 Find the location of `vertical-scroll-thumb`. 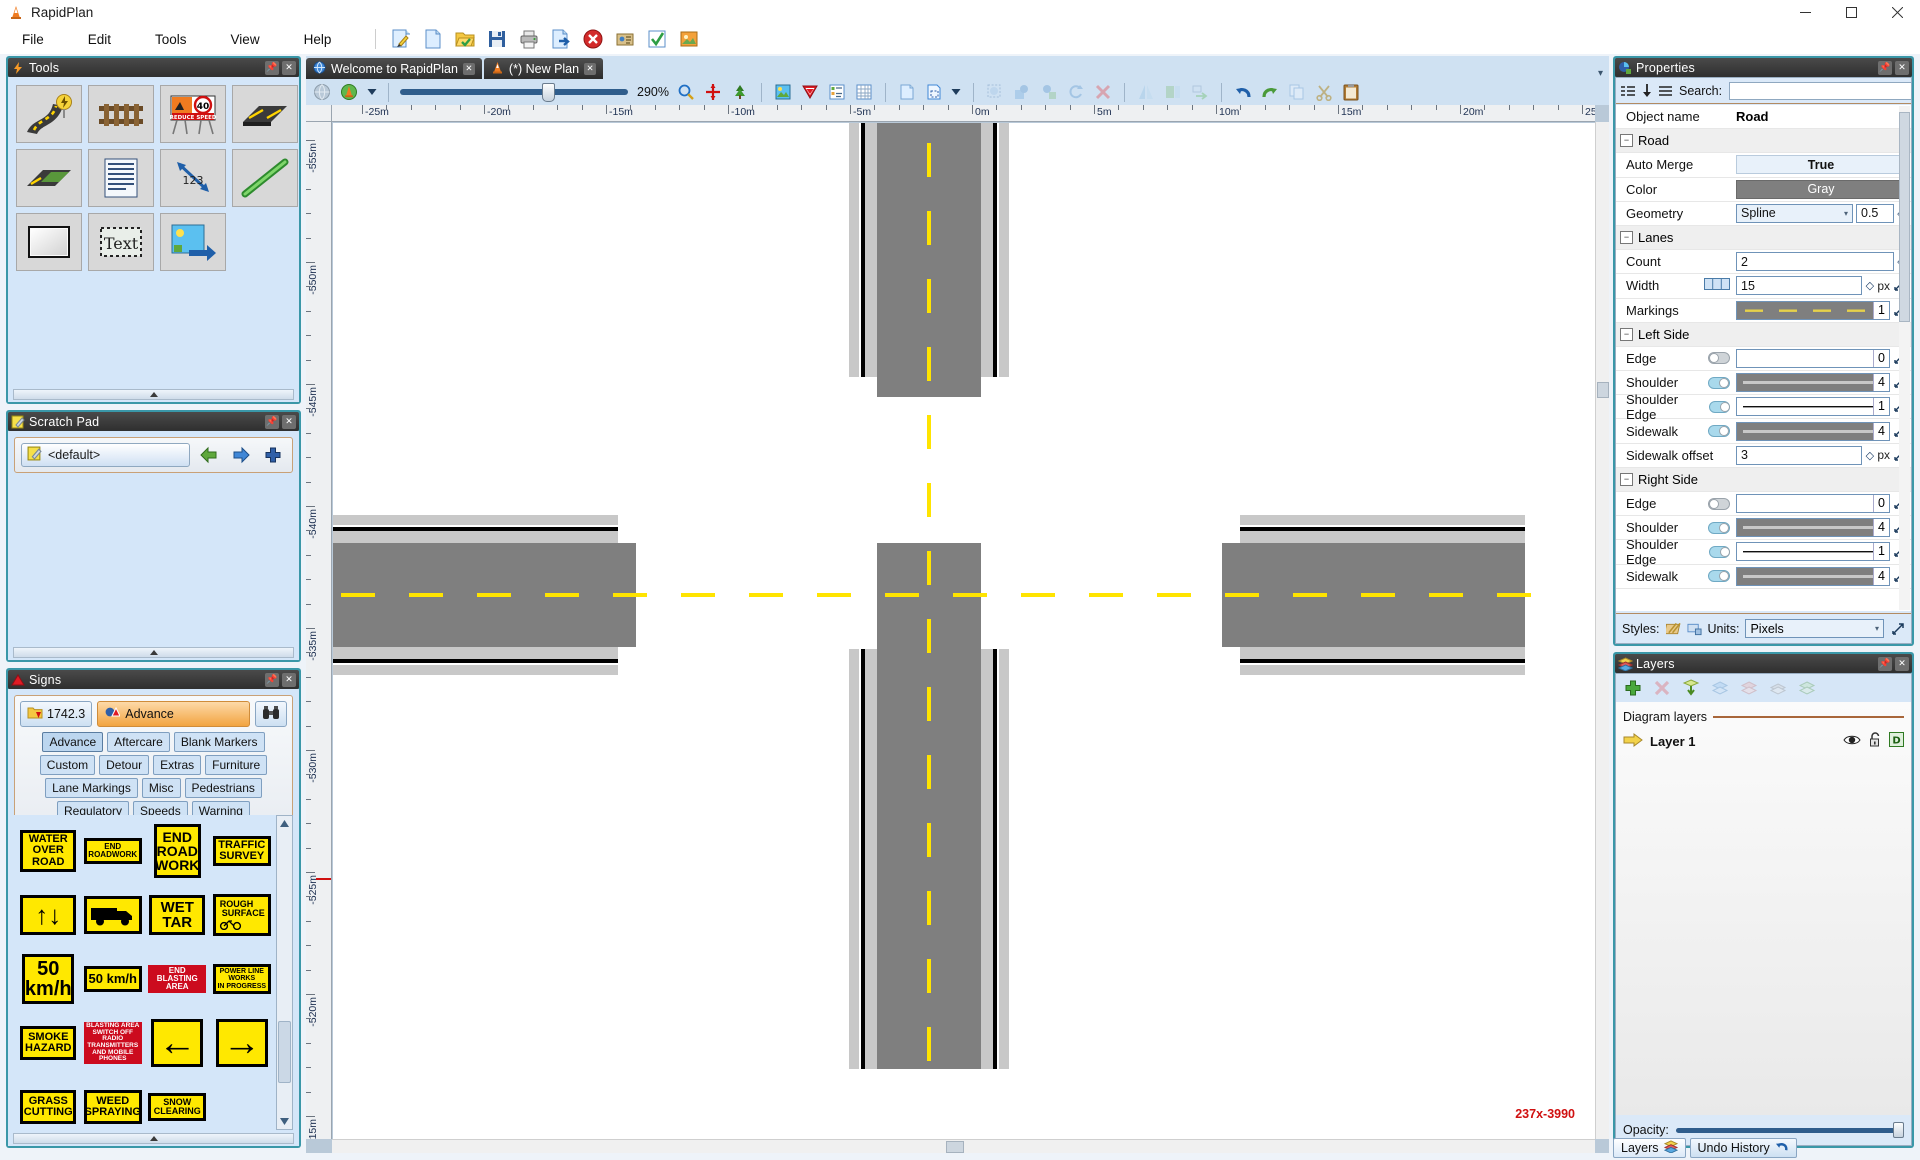

vertical-scroll-thumb is located at coordinates (1603, 390).